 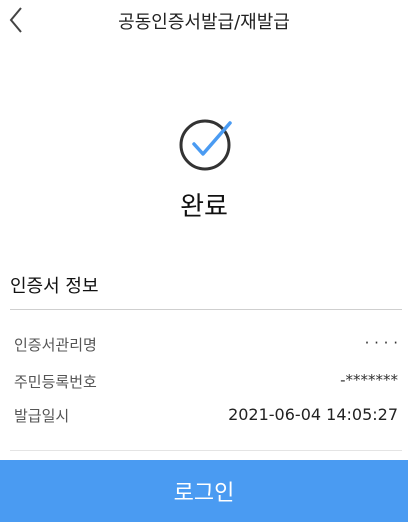 I want to click on bottom-divider, so click(x=206, y=450).